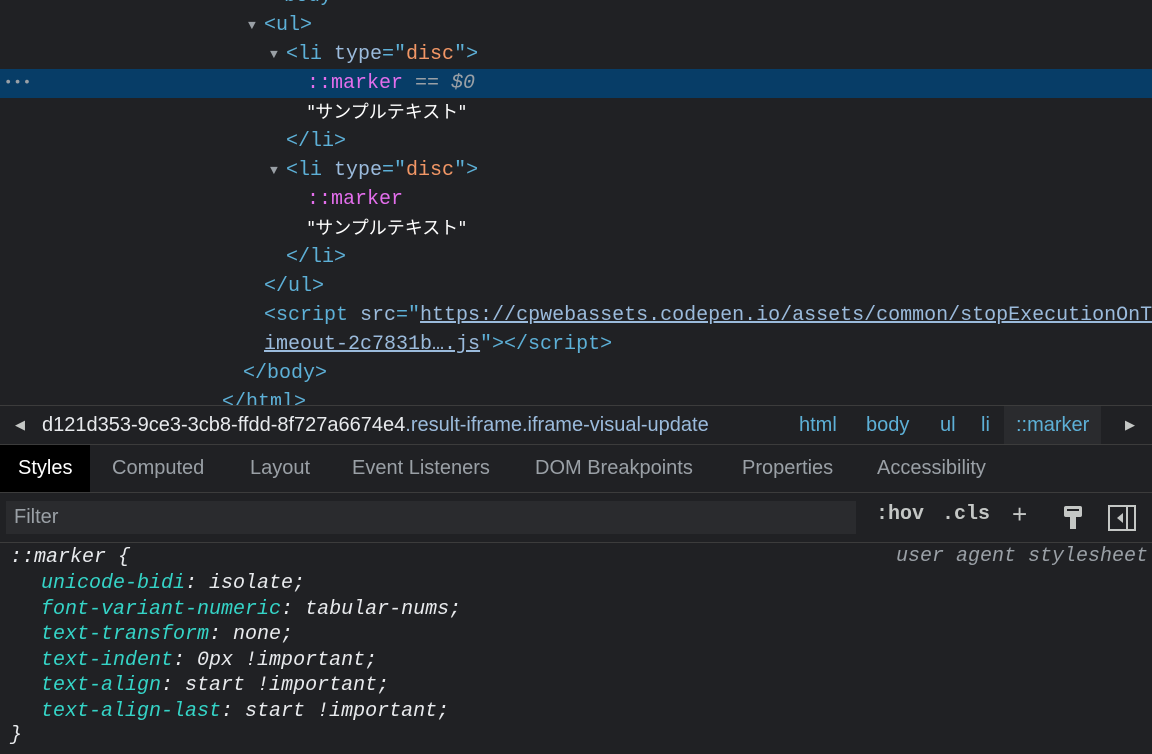 The width and height of the screenshot is (1152, 754). I want to click on dom-node-content: "サンプルテキスト", so click(386, 229).